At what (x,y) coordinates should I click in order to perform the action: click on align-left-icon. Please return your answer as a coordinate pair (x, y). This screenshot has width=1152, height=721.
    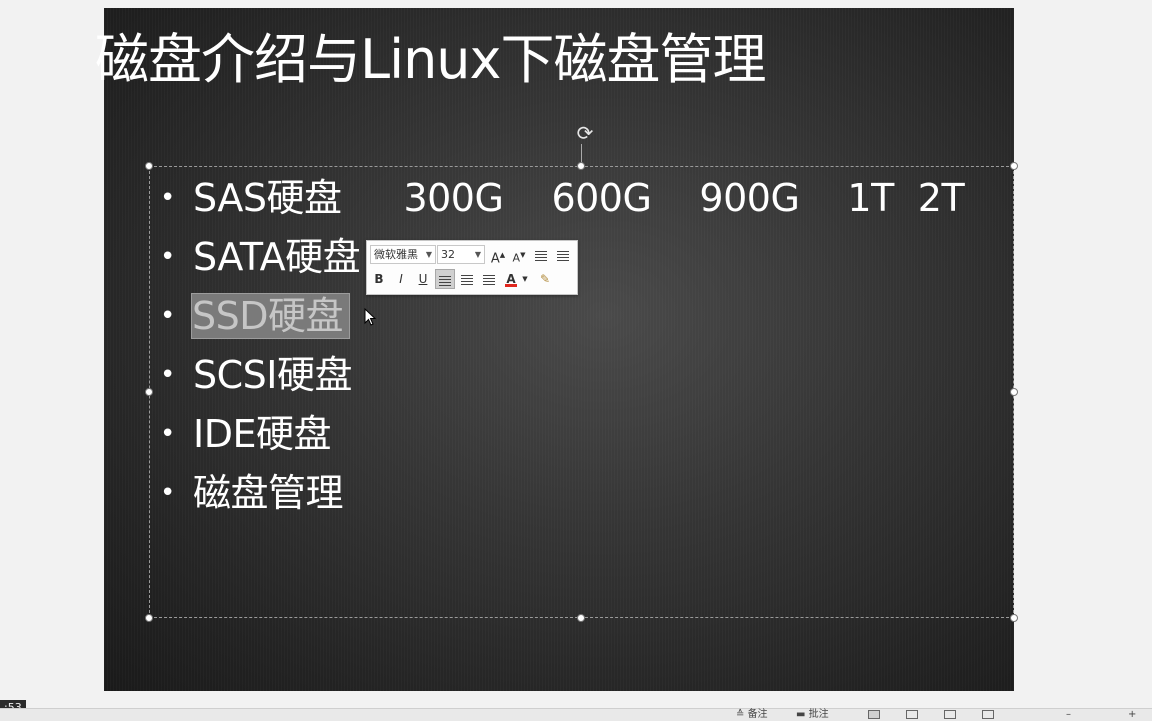
    Looking at the image, I should click on (445, 280).